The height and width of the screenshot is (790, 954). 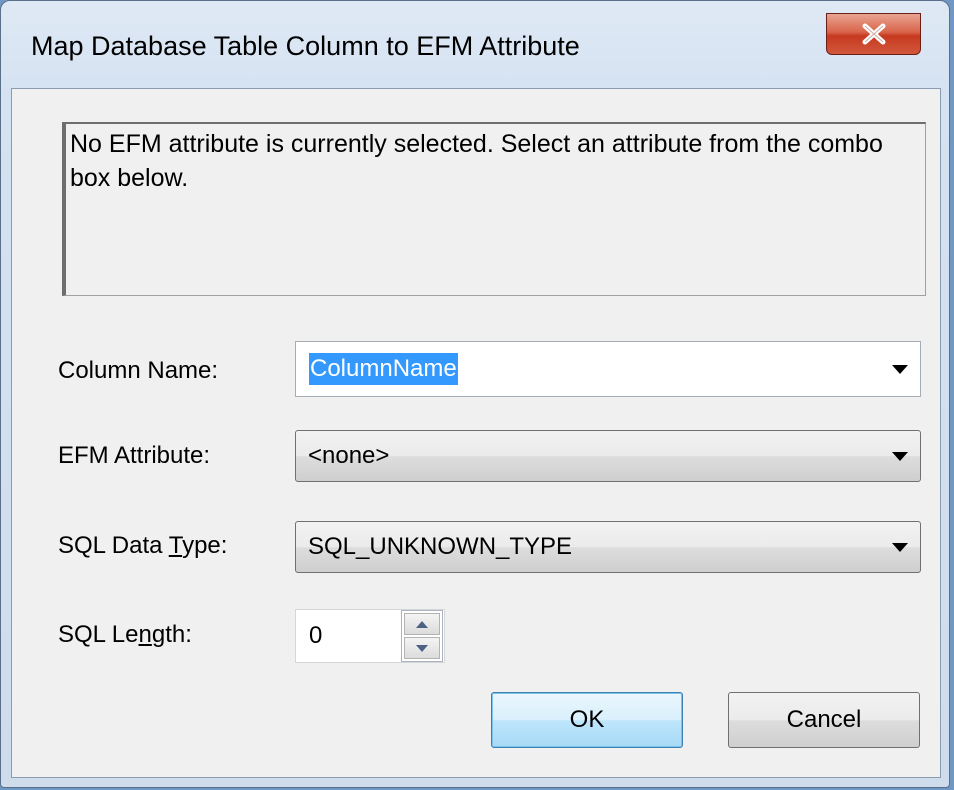 What do you see at coordinates (440, 546) in the screenshot?
I see `sql-data-type-value: SQL_UNKNOWN_TYPE` at bounding box center [440, 546].